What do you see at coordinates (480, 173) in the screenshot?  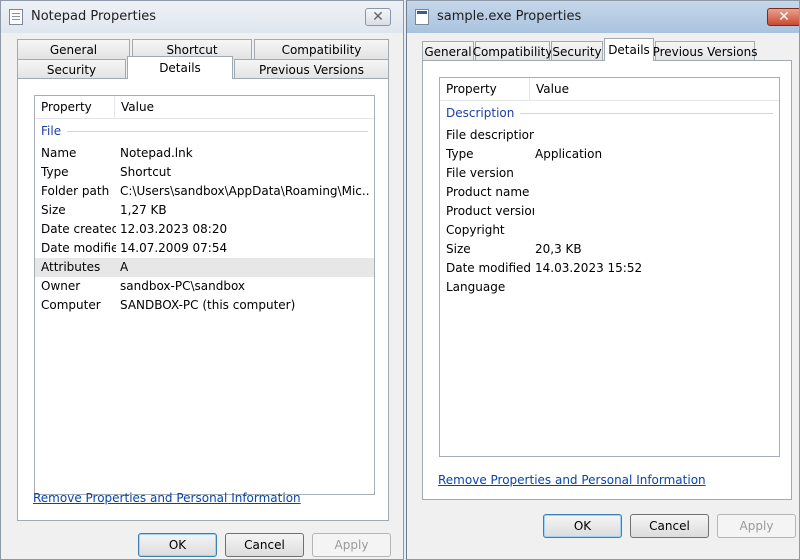 I see `property-name: File version` at bounding box center [480, 173].